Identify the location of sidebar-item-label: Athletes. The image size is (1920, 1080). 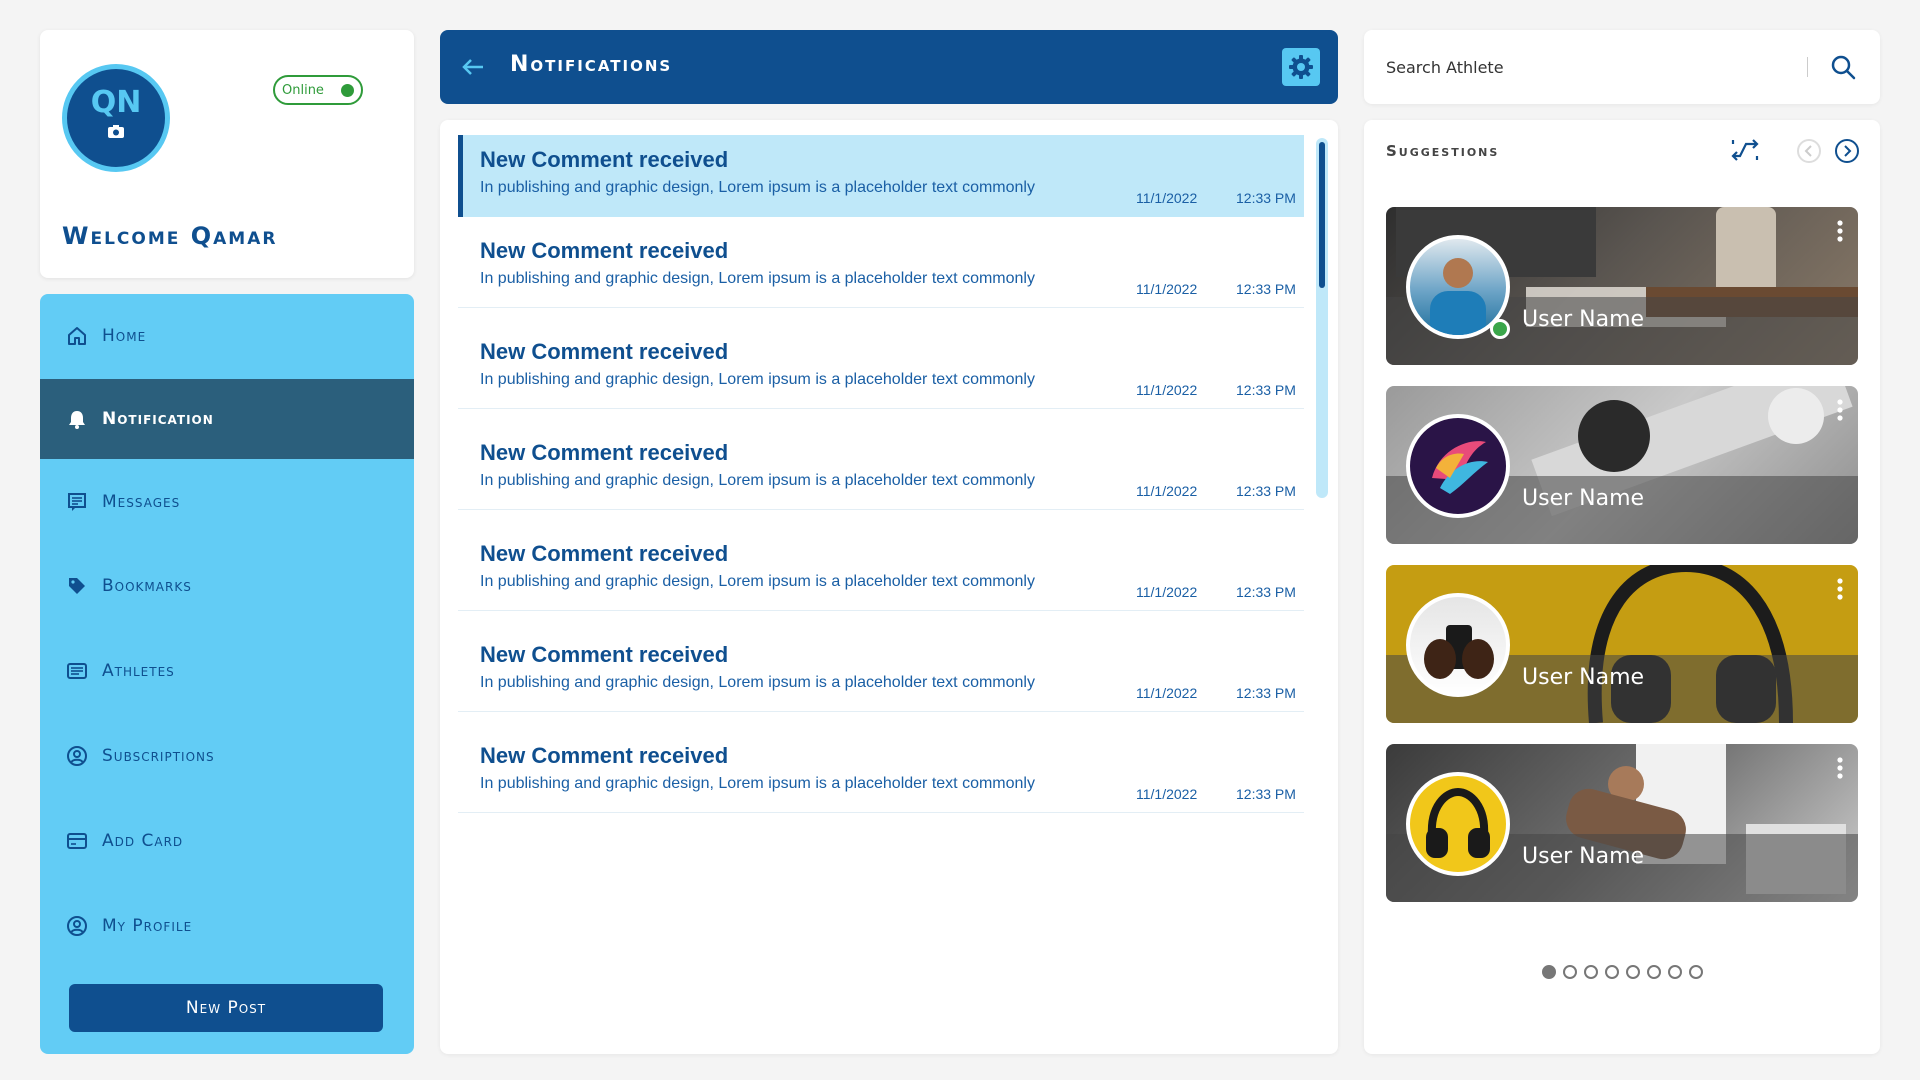
(138, 671).